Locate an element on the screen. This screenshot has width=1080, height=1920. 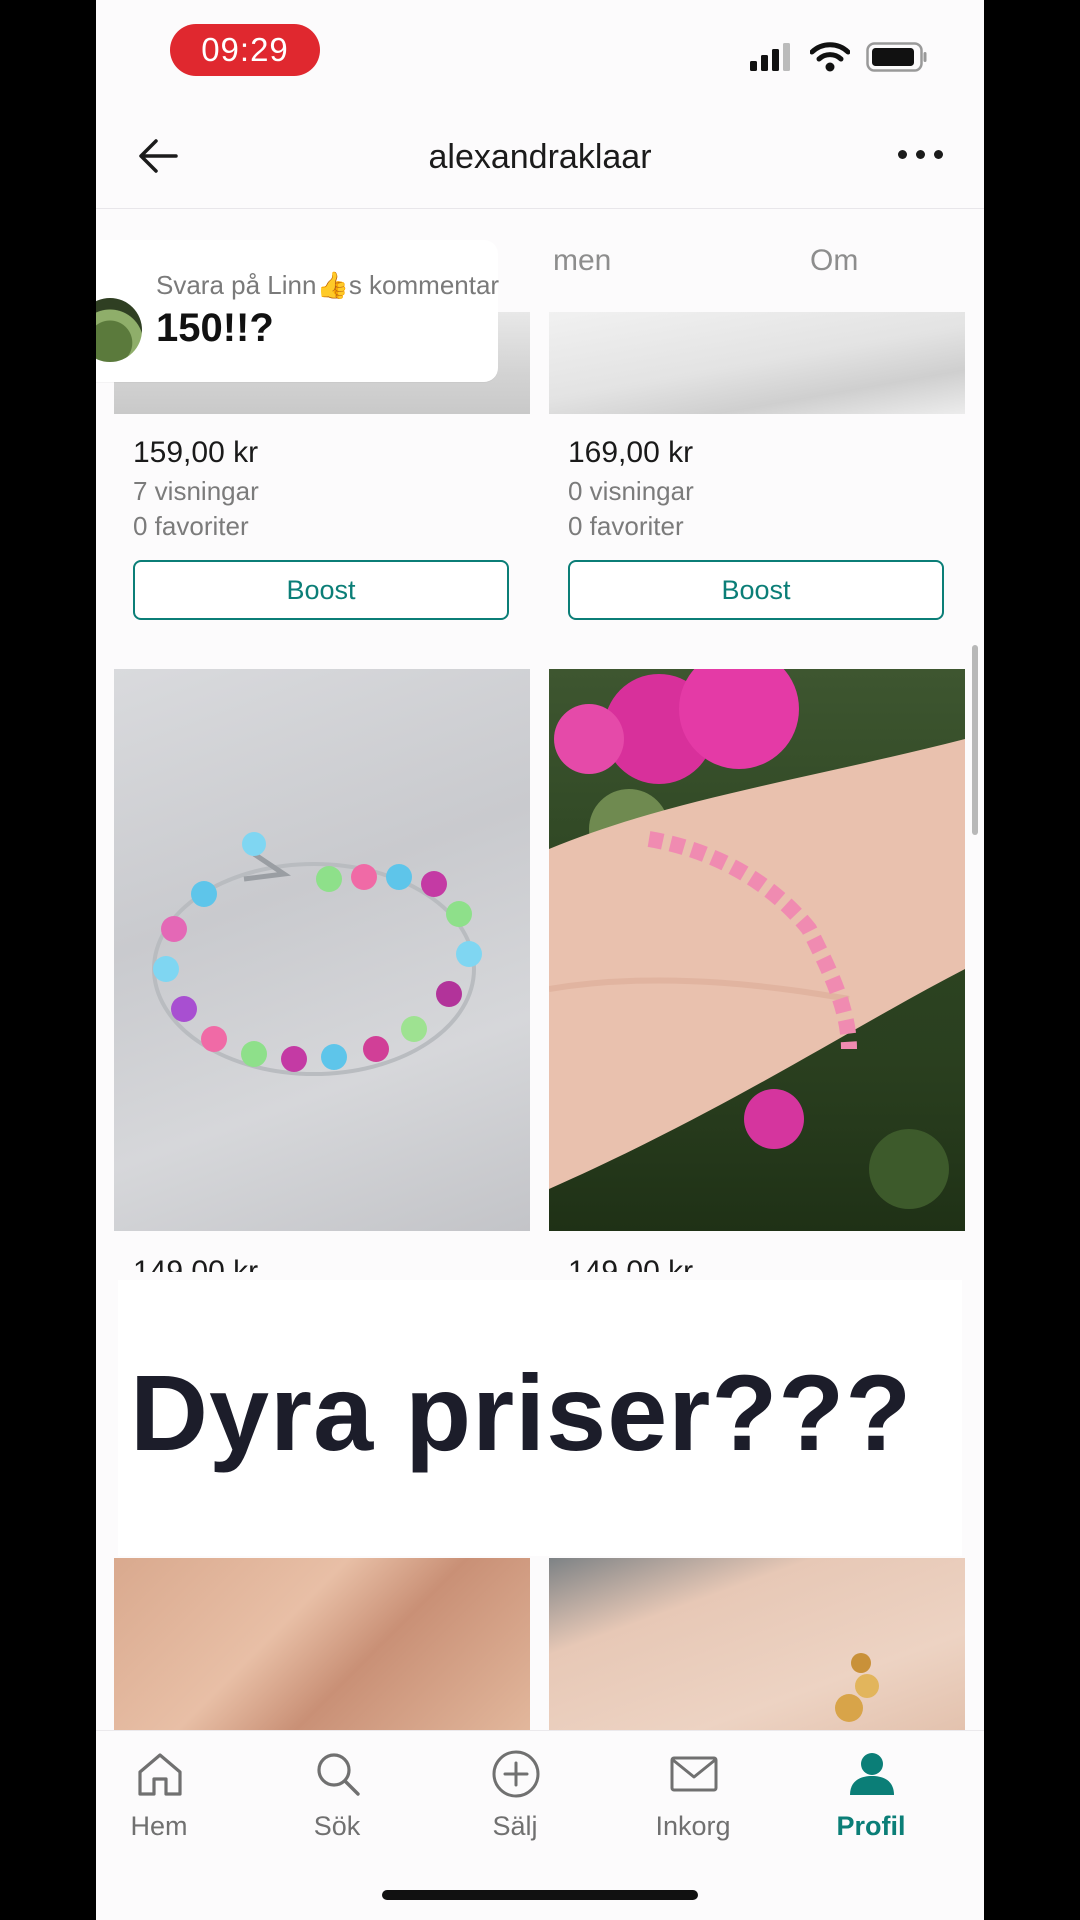
status-icons is located at coordinates (839, 57).